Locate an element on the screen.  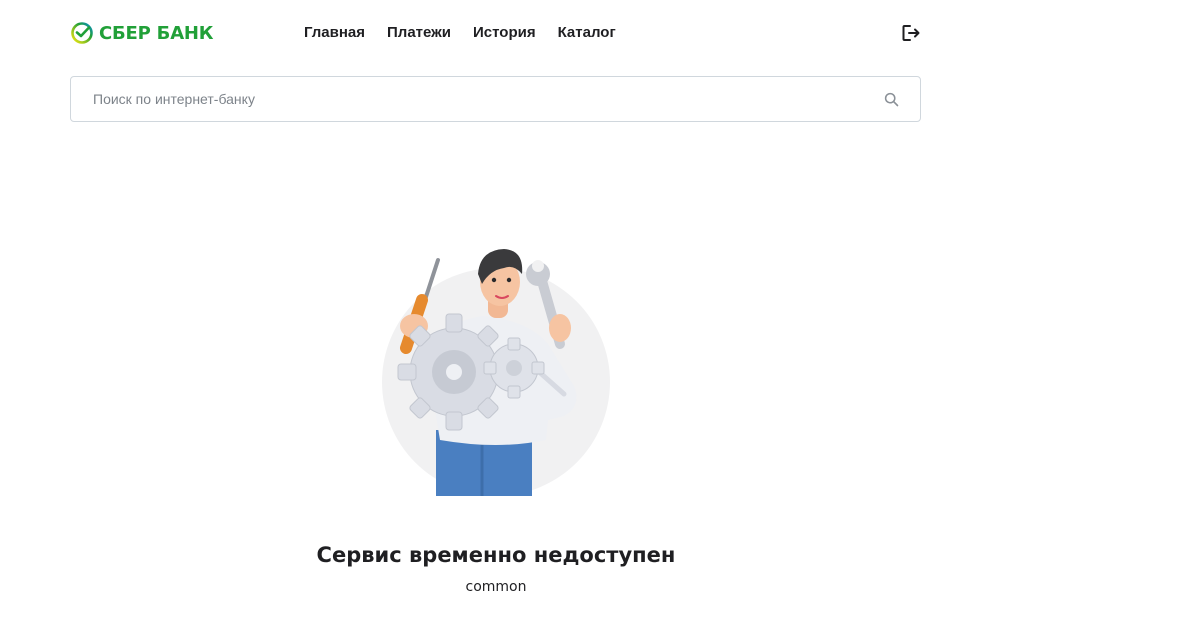
error-code: common is located at coordinates (496, 587).